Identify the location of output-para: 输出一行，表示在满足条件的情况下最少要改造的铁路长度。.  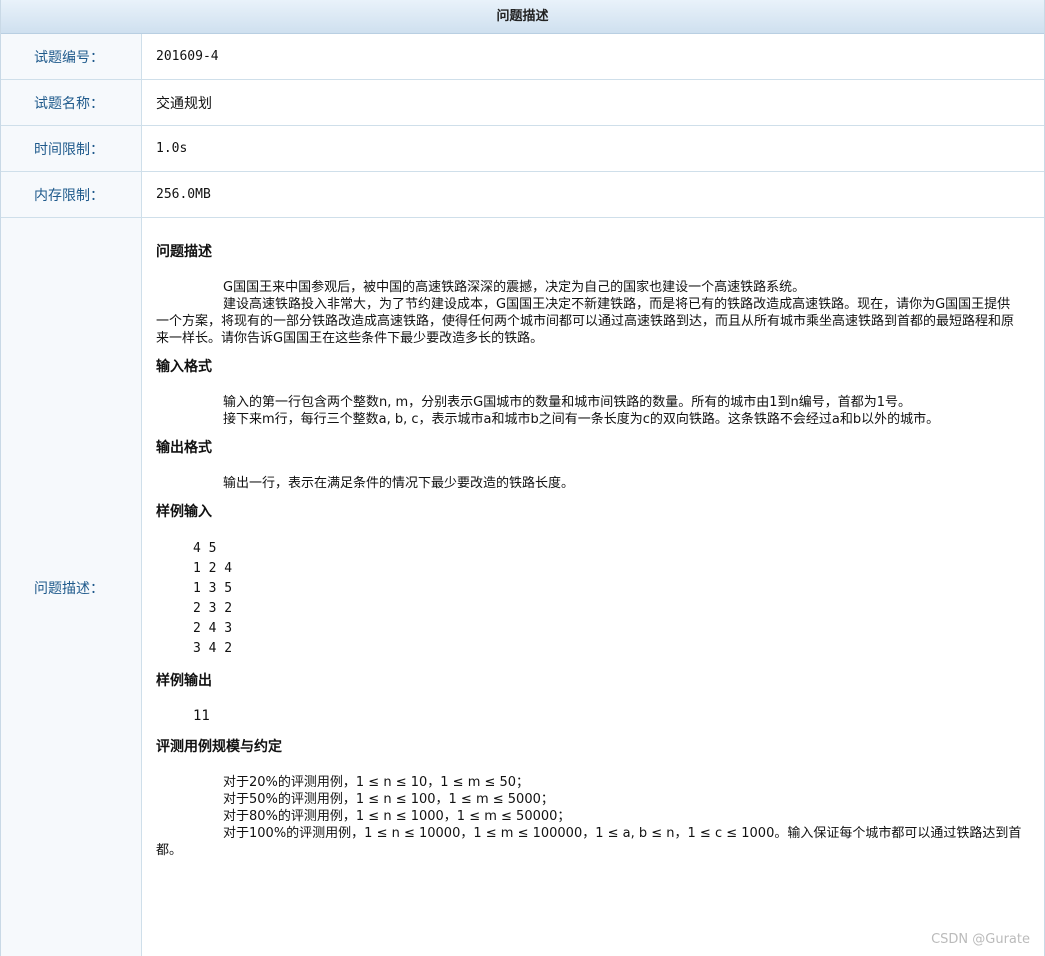
(399, 483).